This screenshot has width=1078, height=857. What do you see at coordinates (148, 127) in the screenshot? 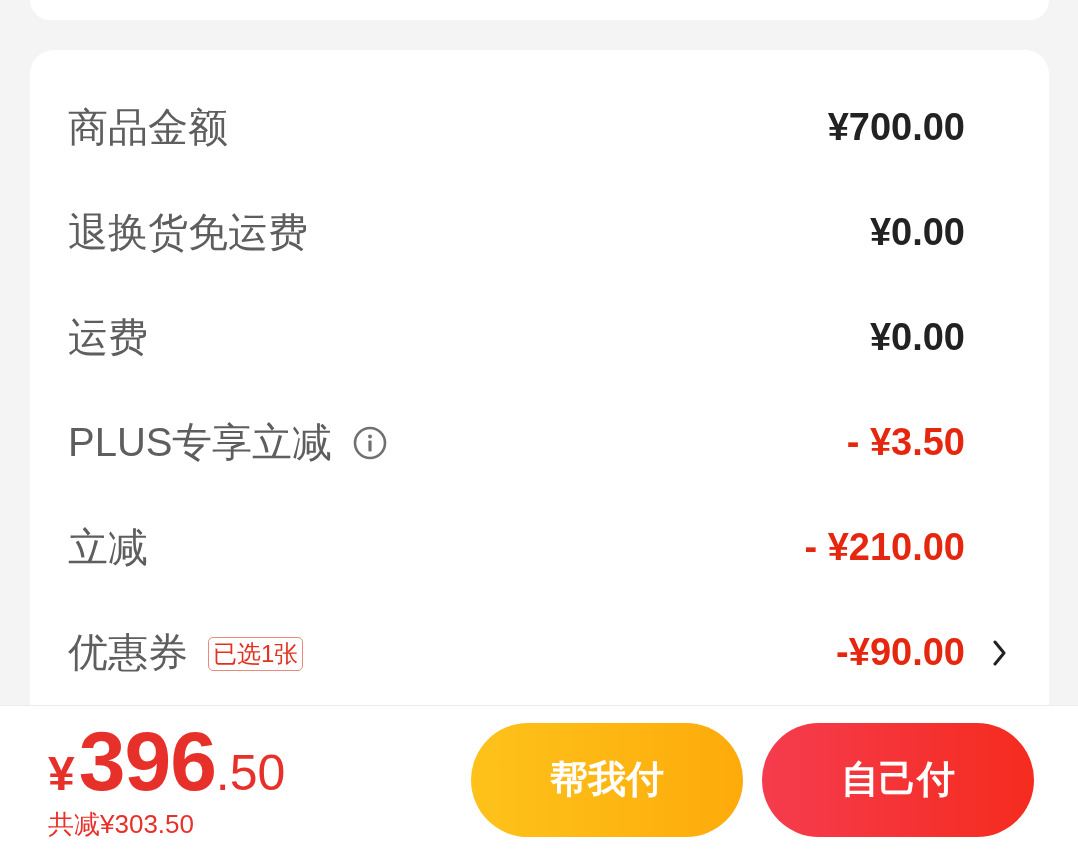
I see `row-label: 商品金额` at bounding box center [148, 127].